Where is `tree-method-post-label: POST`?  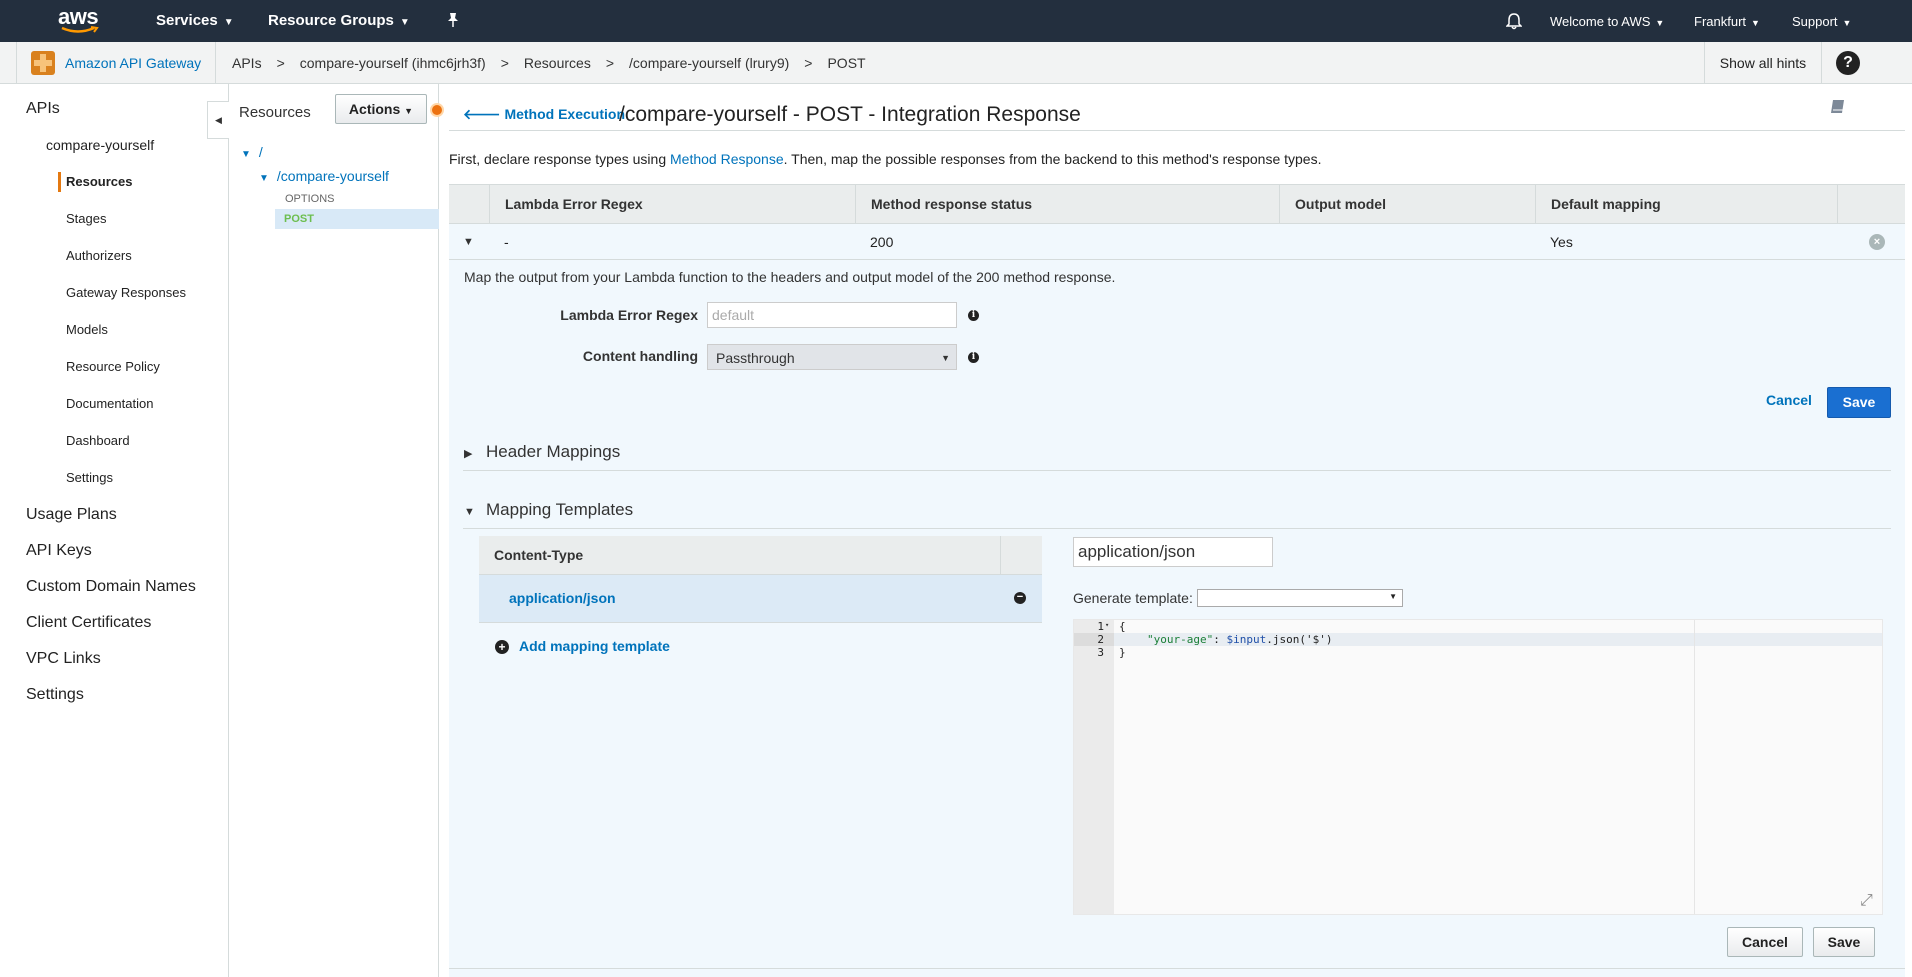 tree-method-post-label: POST is located at coordinates (299, 219).